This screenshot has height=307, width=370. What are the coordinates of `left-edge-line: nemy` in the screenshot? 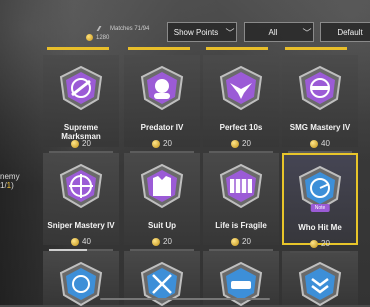 It's located at (10, 176).